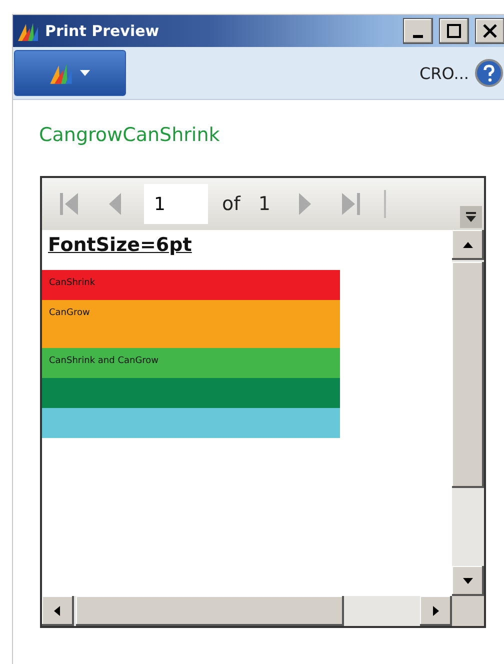  What do you see at coordinates (264, 204) in the screenshot?
I see `page-count: 1` at bounding box center [264, 204].